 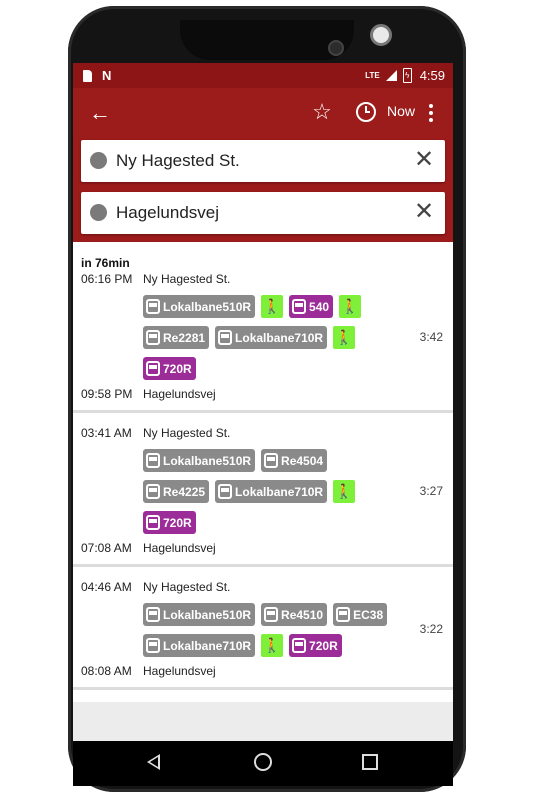 I want to click on arrival-time: 07:08 AM, so click(x=106, y=548).